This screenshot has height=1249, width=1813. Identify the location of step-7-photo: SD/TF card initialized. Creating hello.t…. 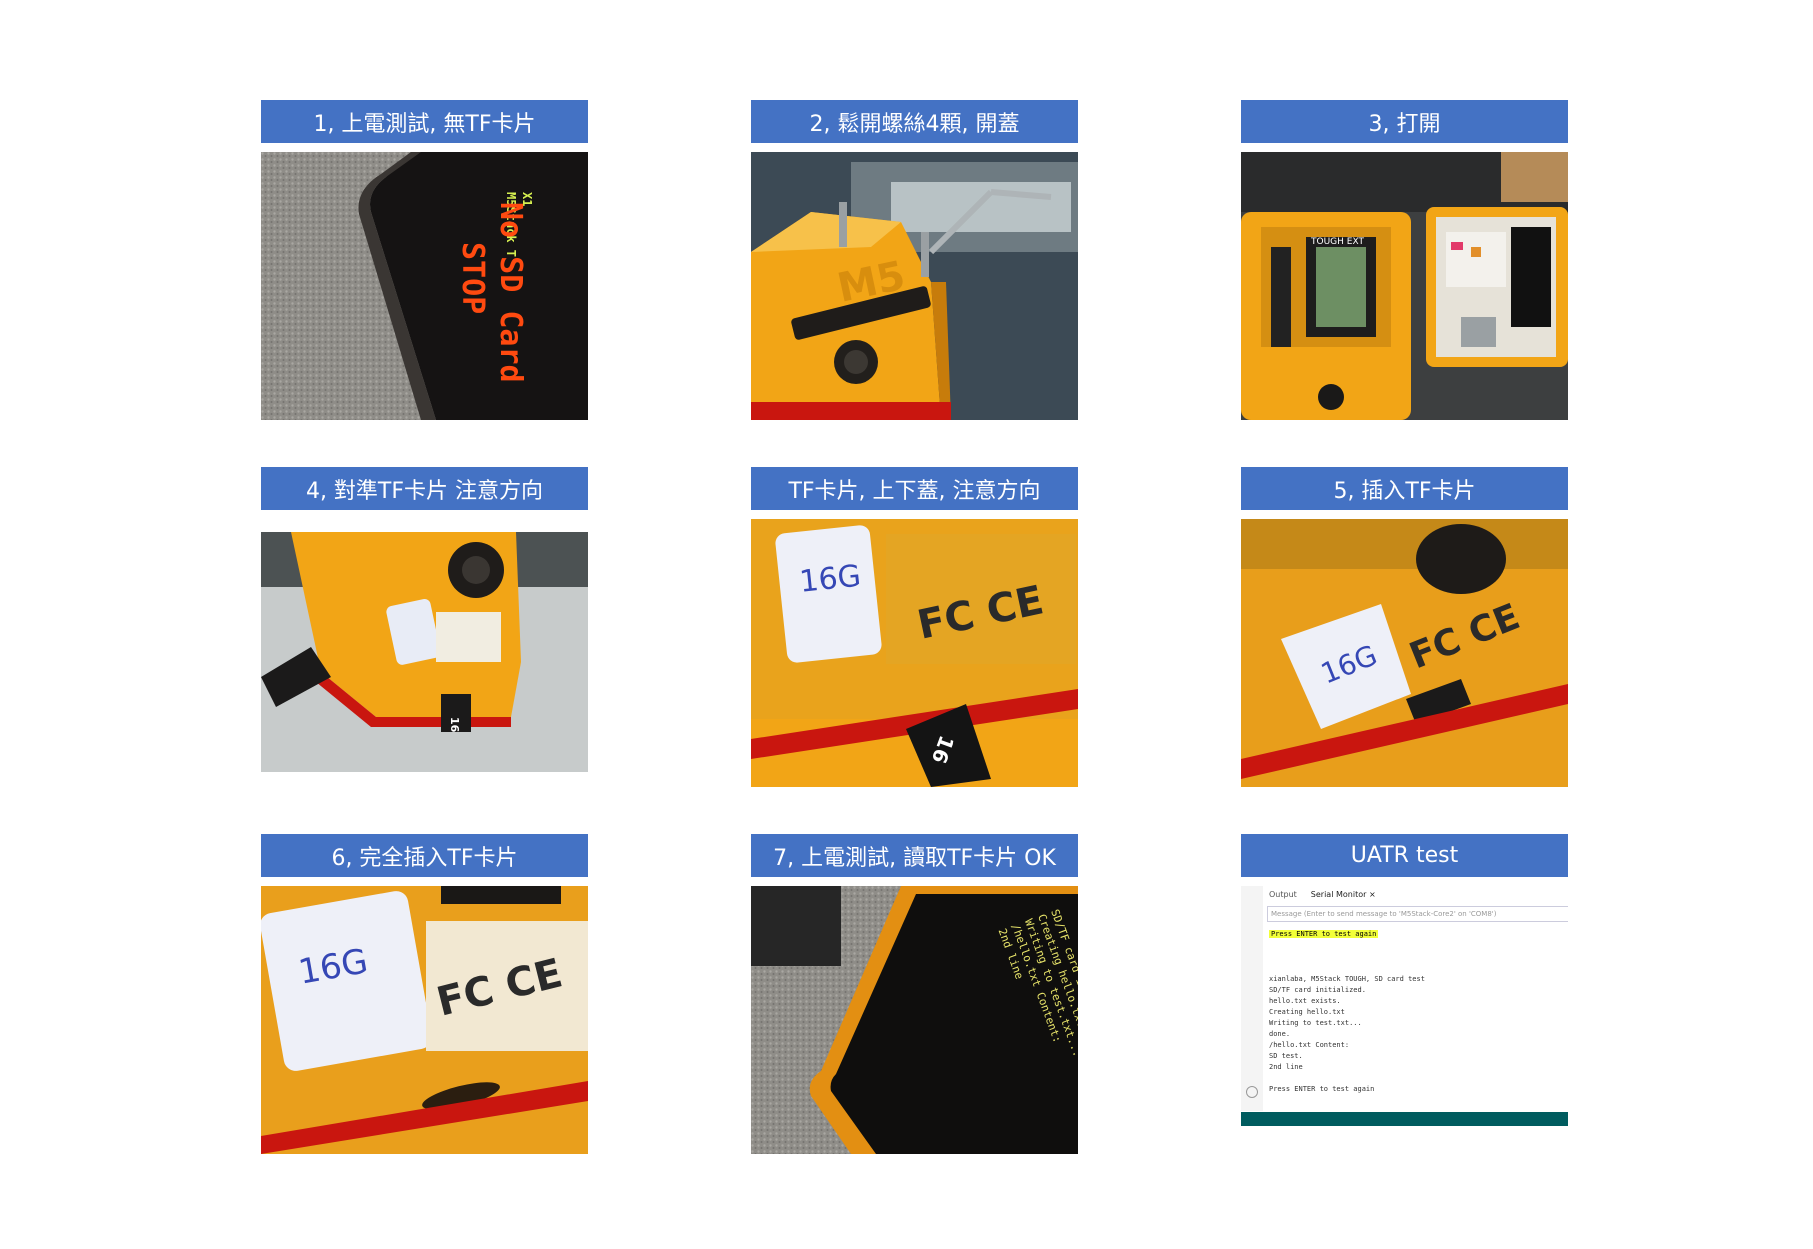
(914, 1020).